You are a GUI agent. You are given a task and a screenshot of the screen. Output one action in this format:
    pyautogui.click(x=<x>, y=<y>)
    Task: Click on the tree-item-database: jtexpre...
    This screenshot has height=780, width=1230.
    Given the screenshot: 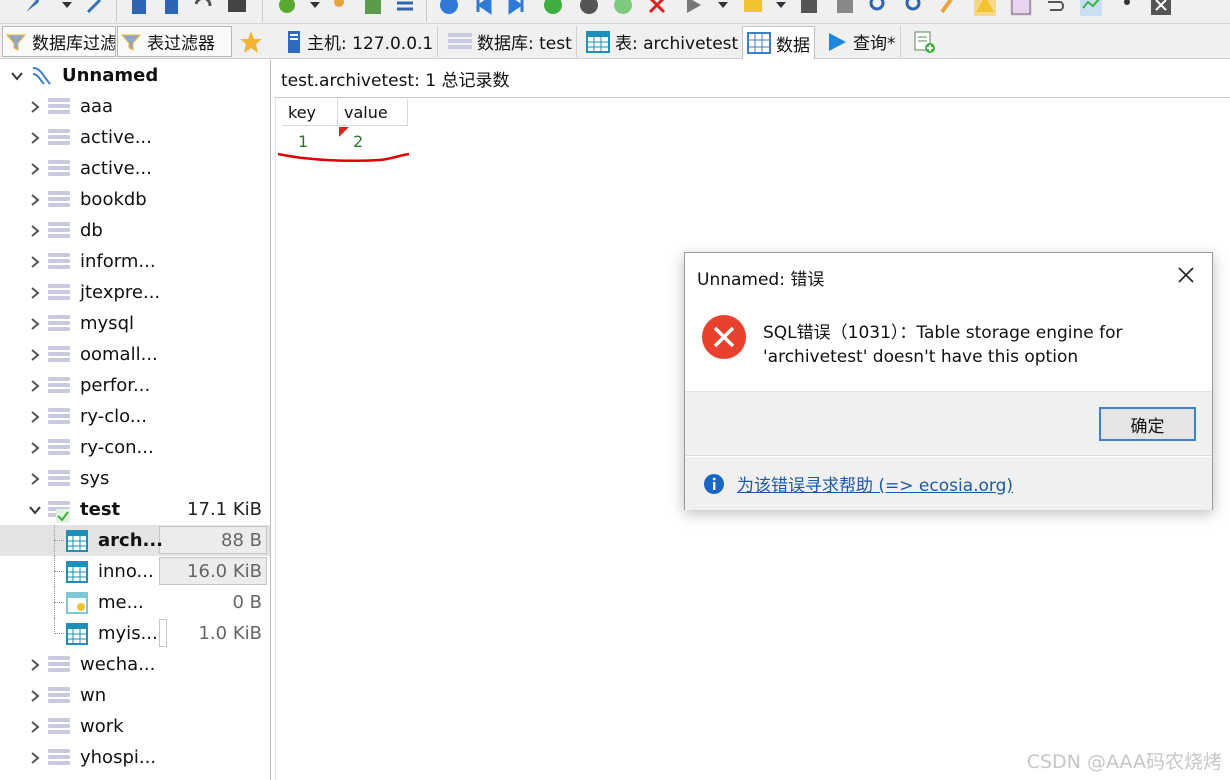 What is the action you would take?
    pyautogui.click(x=135, y=292)
    